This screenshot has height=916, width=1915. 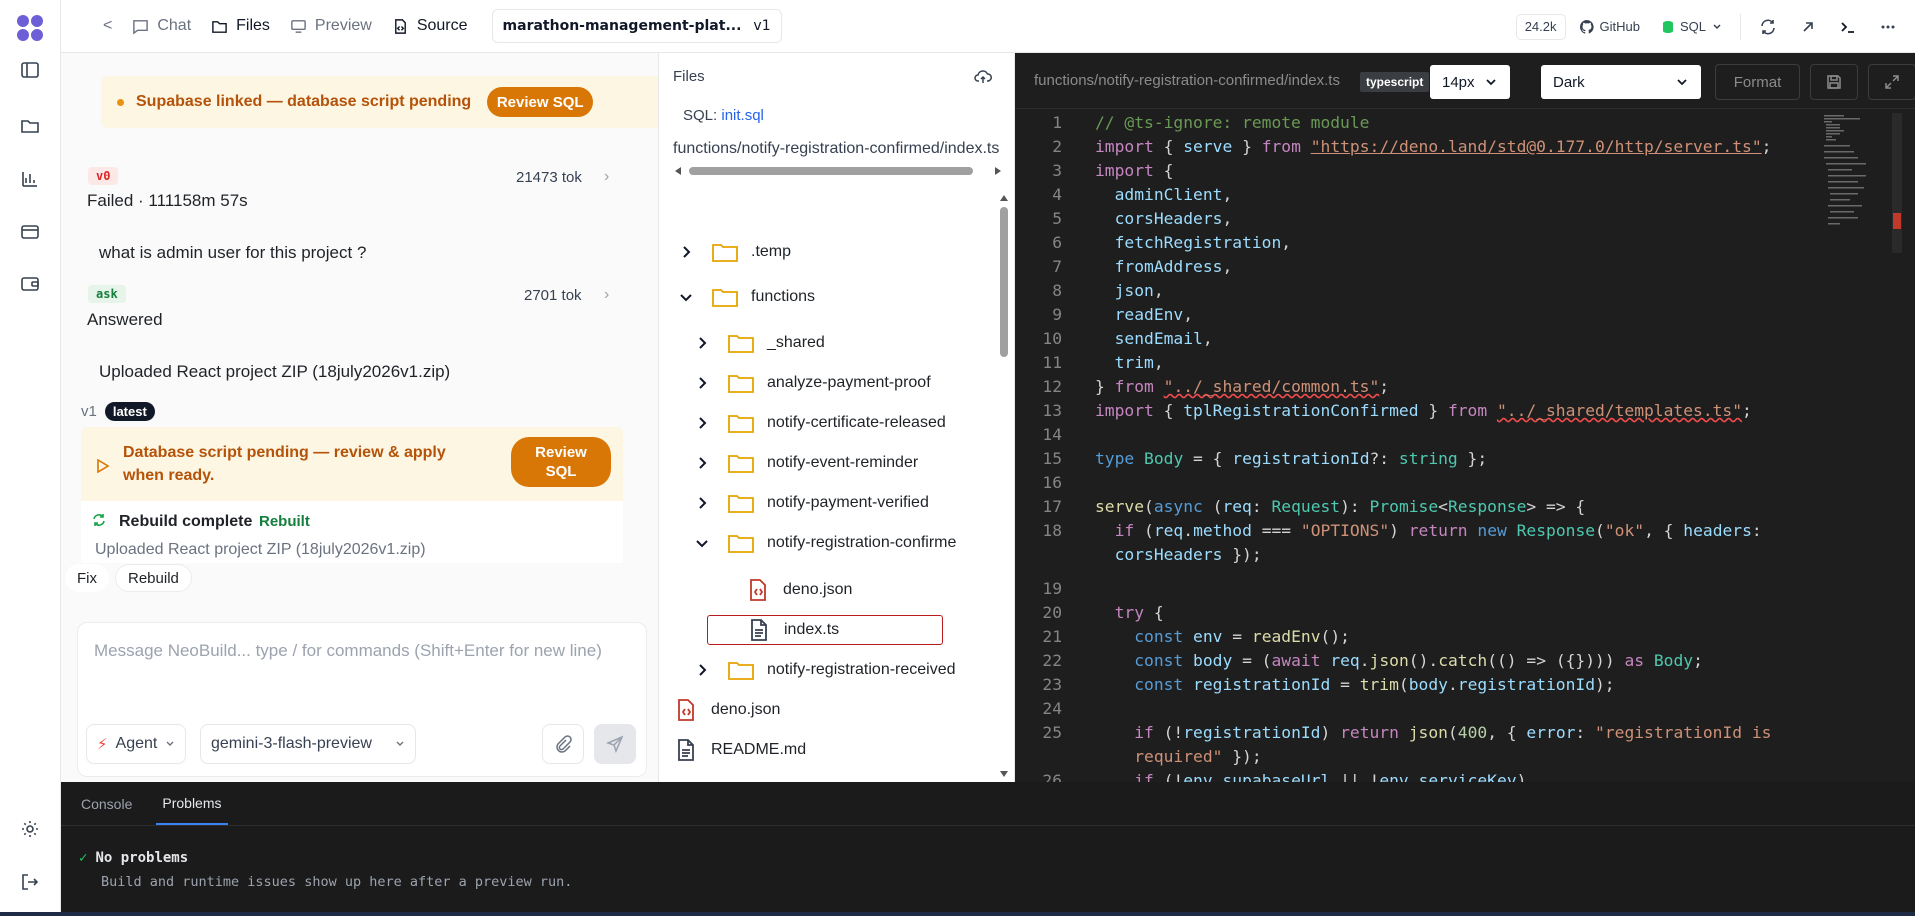 I want to click on tree-folder: notify-event-reminder, so click(x=804, y=463).